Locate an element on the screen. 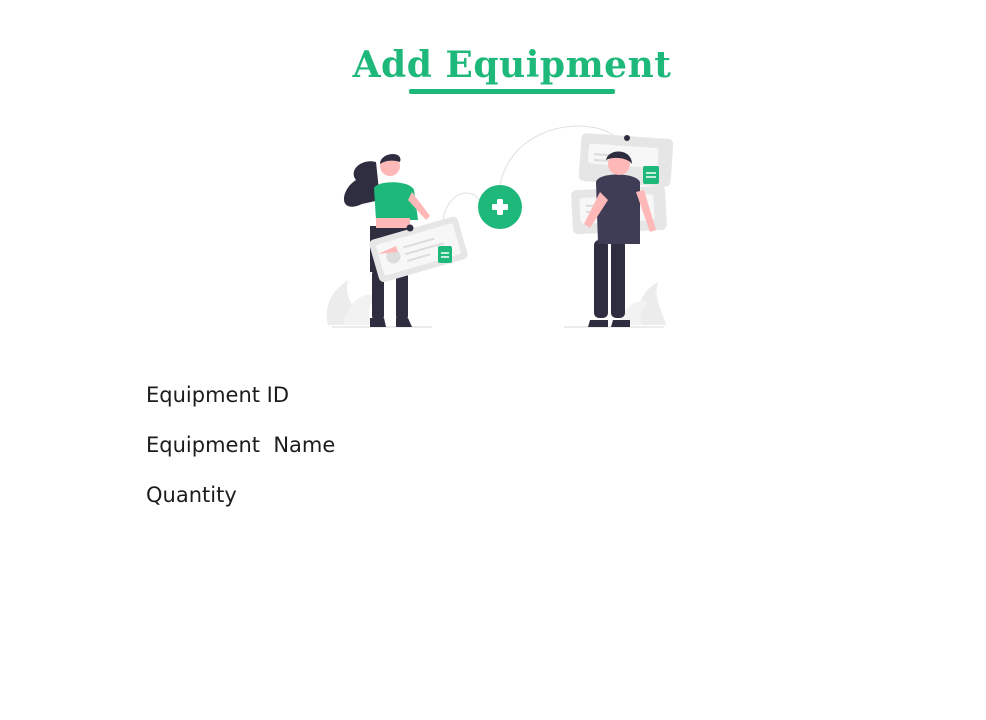  equipment-name-label: Equipment Name is located at coordinates (241, 445).